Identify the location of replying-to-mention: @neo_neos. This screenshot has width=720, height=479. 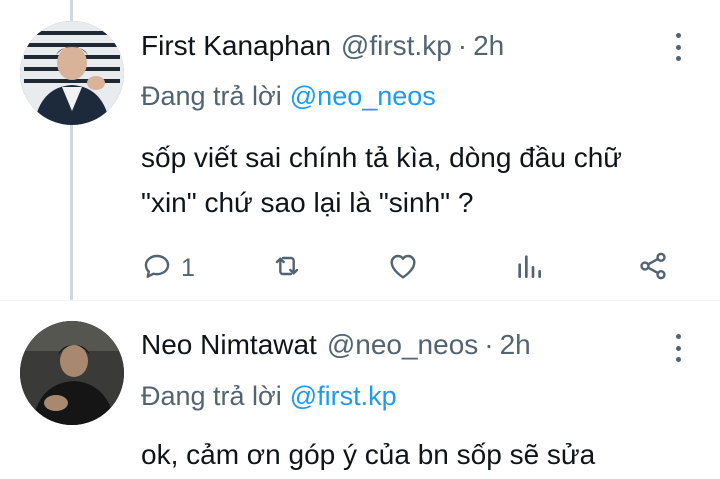
(363, 96).